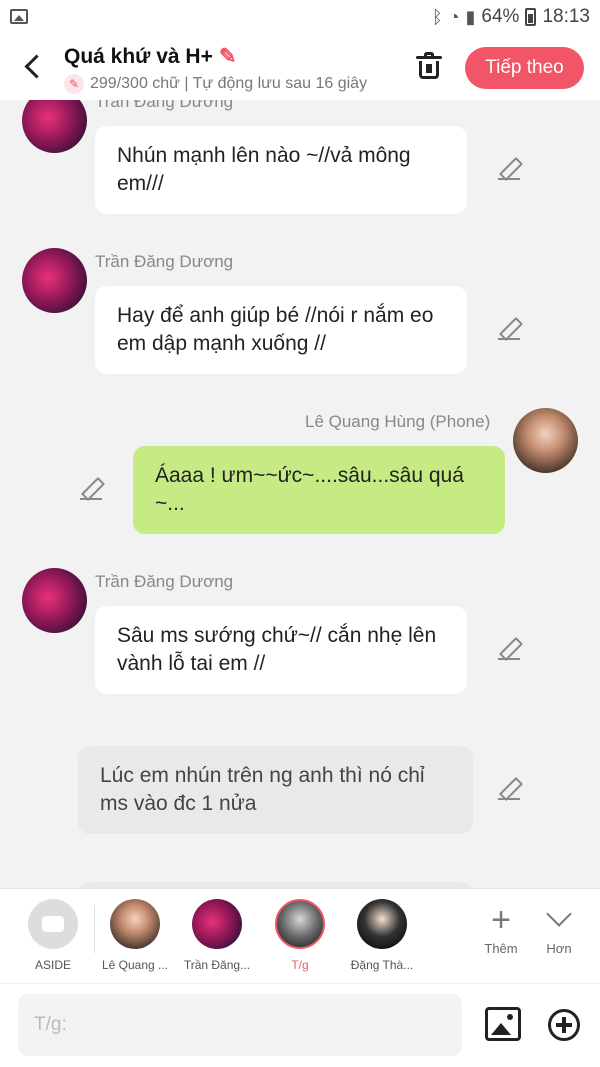  Describe the element at coordinates (524, 68) in the screenshot. I see `next-button: Tiếp theo` at that location.